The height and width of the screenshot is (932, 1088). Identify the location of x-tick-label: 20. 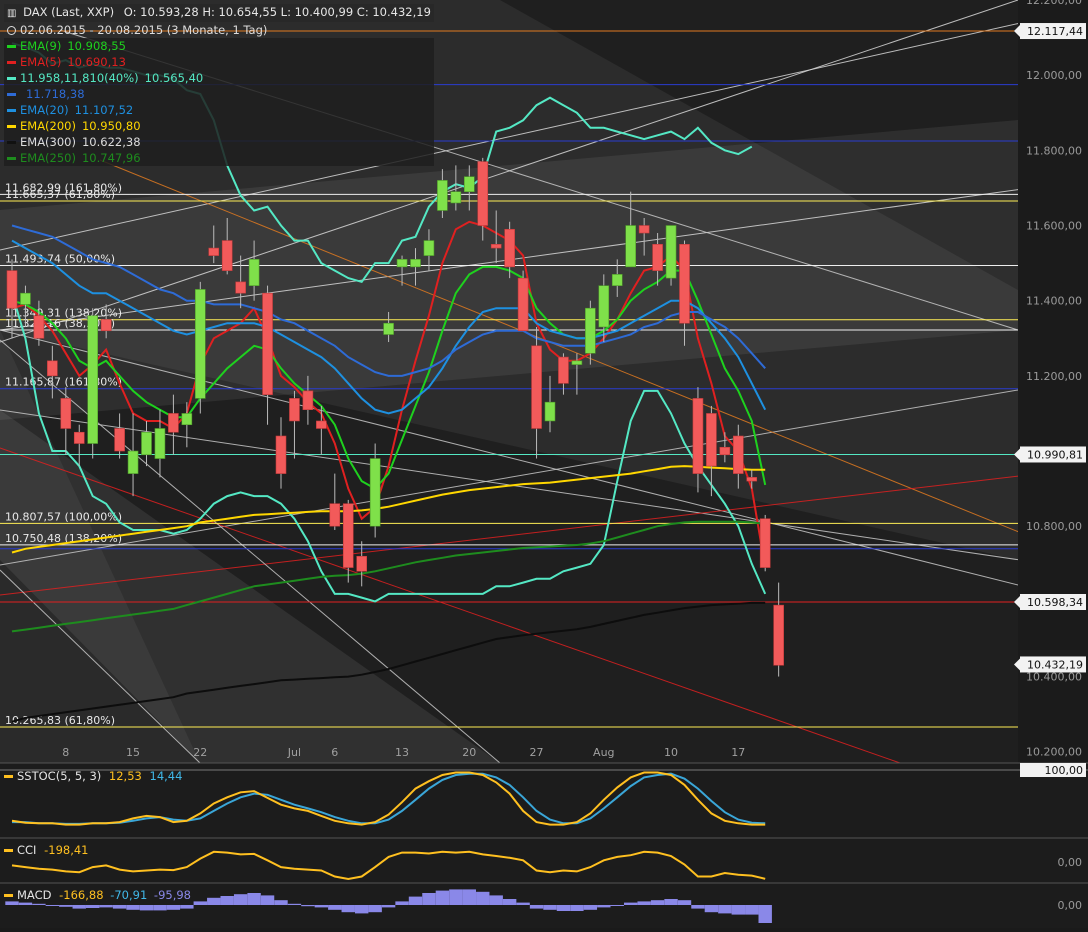
(469, 752).